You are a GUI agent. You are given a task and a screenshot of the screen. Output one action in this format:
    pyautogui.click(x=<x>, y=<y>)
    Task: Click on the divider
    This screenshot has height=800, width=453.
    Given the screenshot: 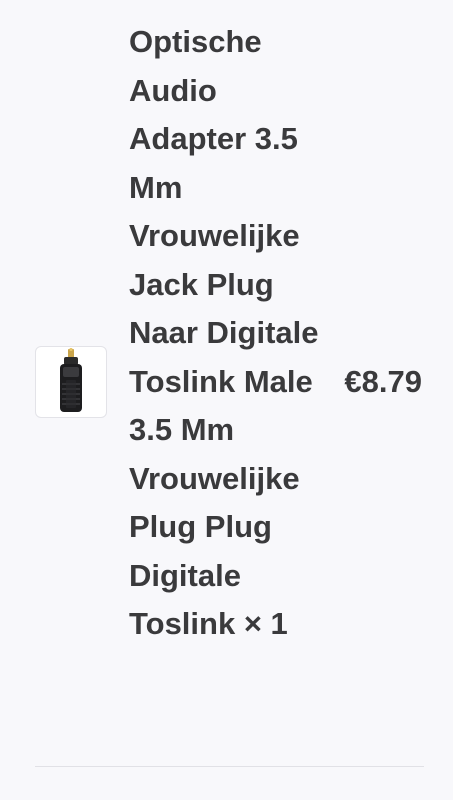 What is the action you would take?
    pyautogui.click(x=229, y=766)
    